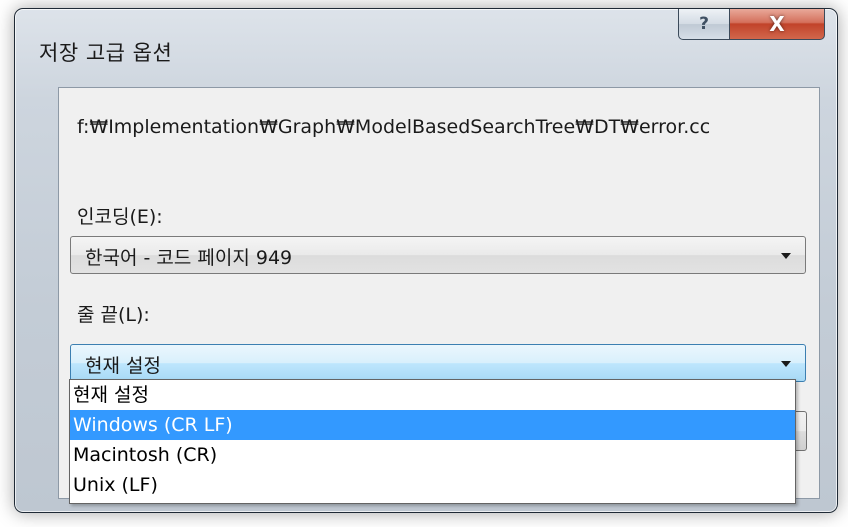 Image resolution: width=848 pixels, height=527 pixels. I want to click on encoding-combobox: 한국어 - 코드 페이지 949, so click(438, 255).